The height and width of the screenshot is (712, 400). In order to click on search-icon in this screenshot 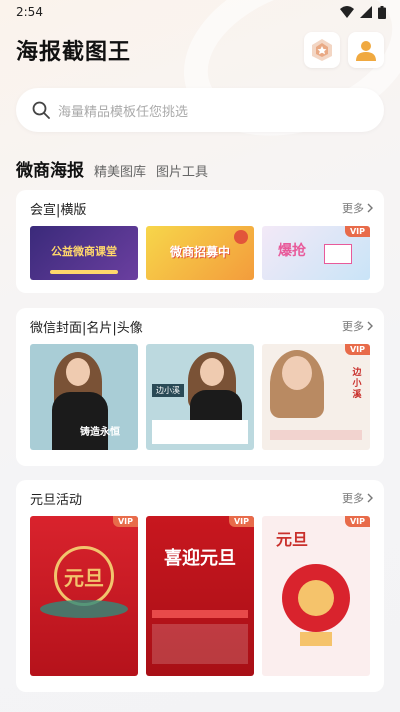, I will do `click(41, 110)`.